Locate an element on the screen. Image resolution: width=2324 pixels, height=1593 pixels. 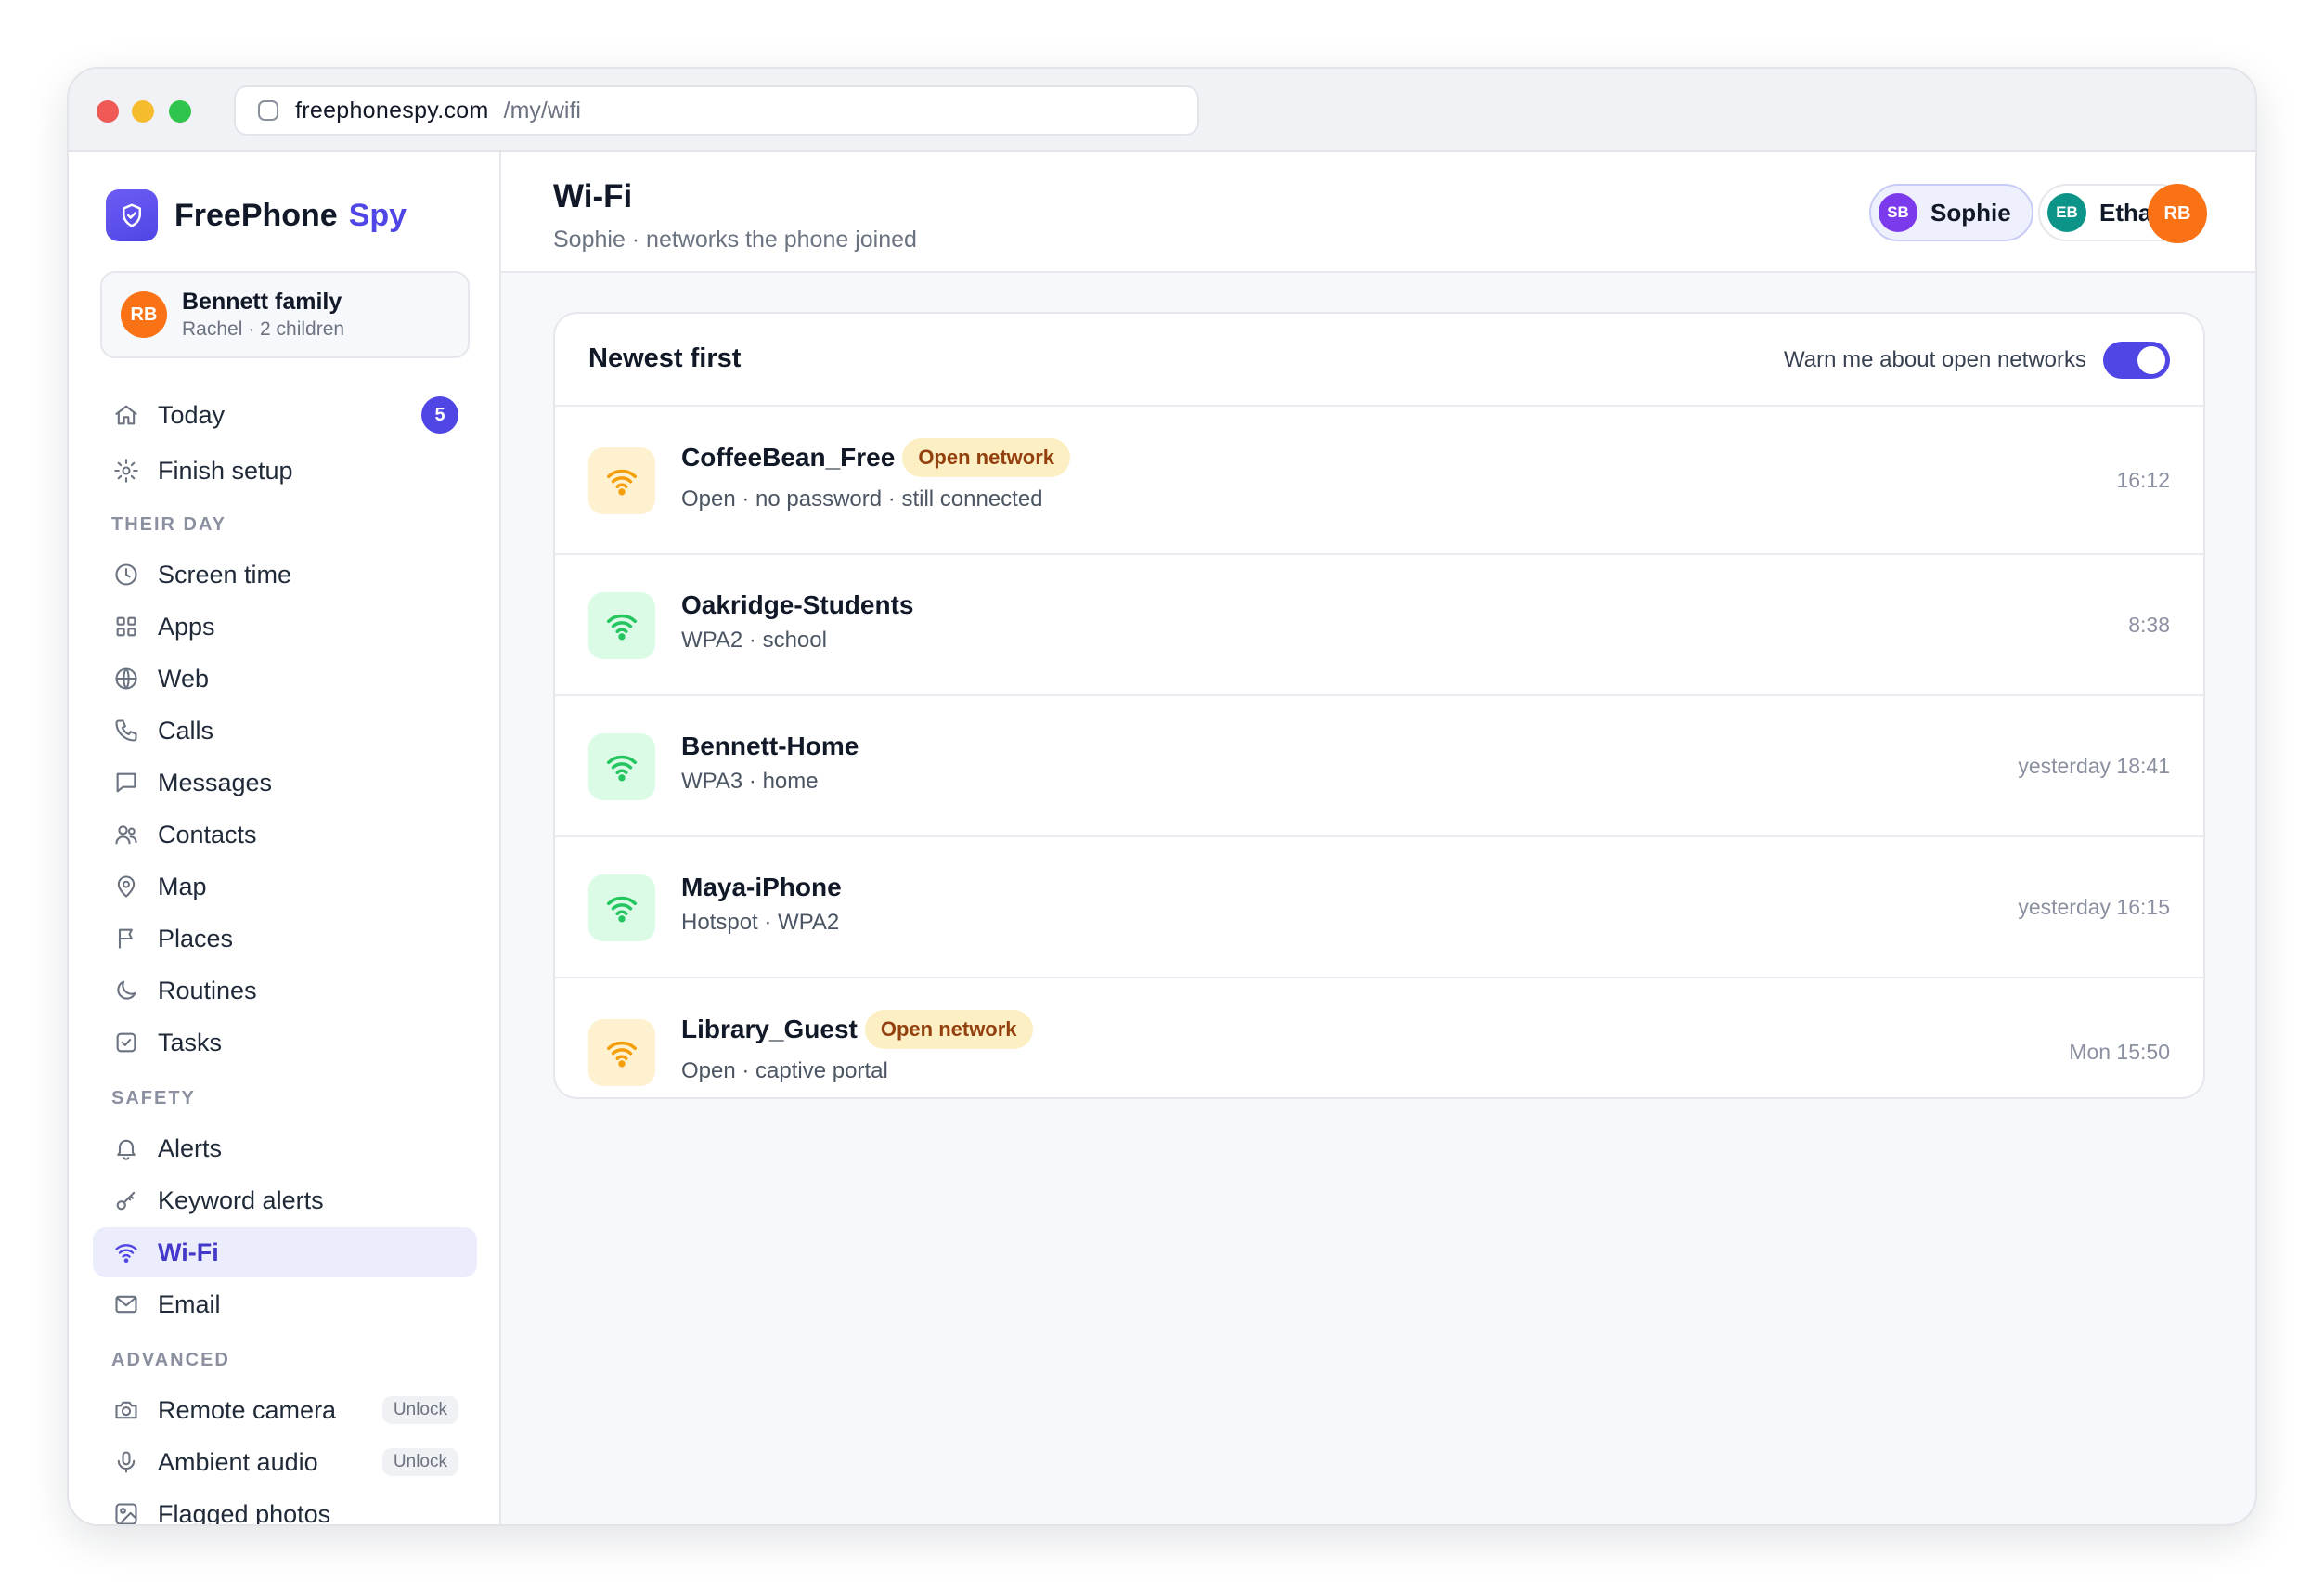
network-time: Mon 15:50 is located at coordinates (2119, 1052).